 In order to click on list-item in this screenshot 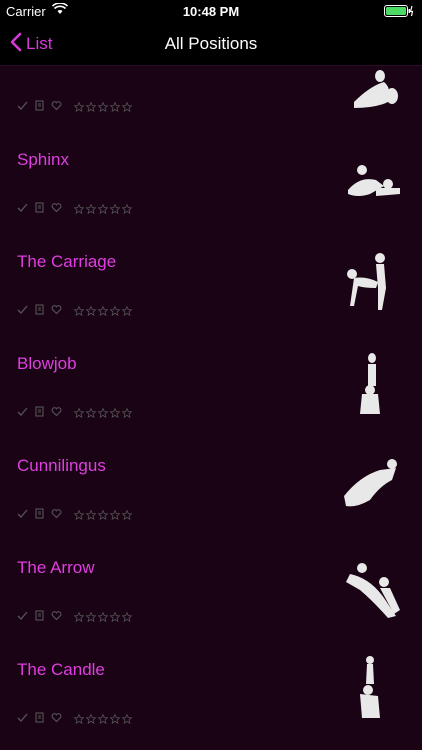, I will do `click(211, 89)`.